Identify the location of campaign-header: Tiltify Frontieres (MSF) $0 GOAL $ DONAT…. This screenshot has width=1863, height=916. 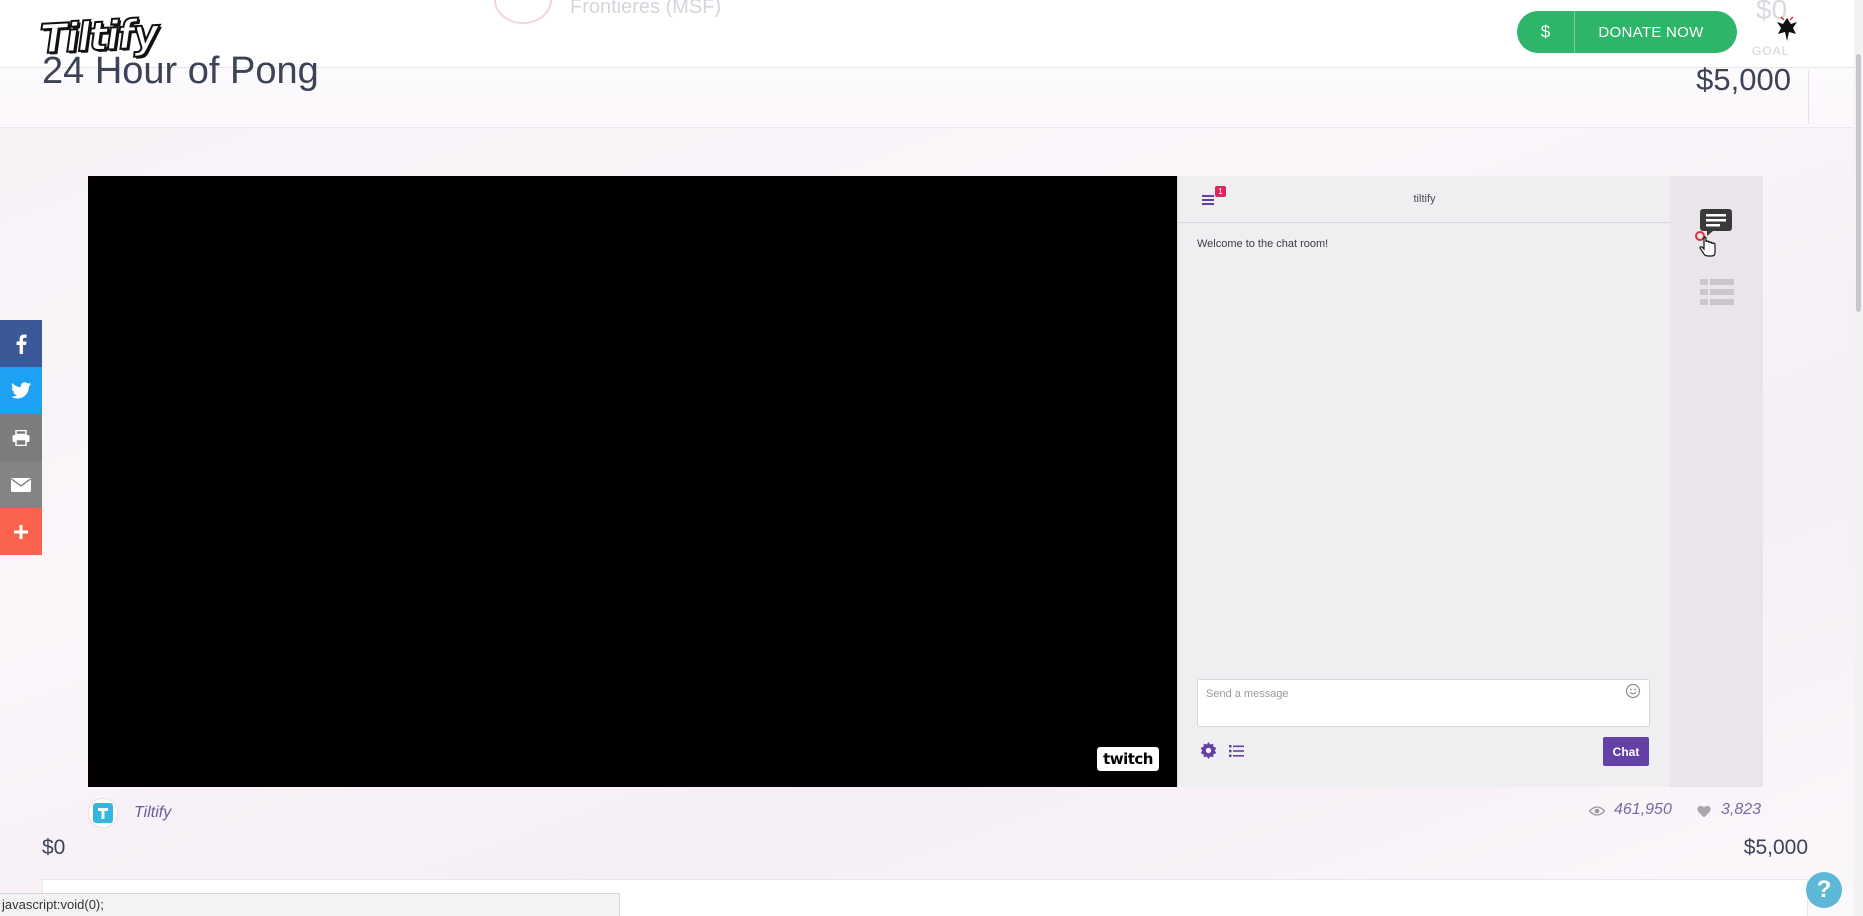
(931, 64).